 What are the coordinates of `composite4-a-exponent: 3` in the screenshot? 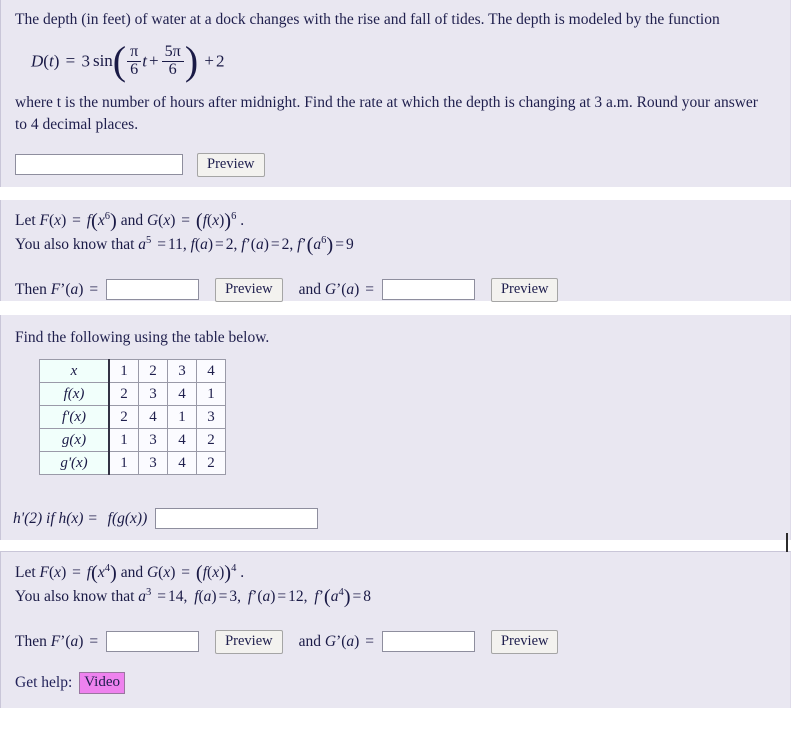 It's located at (149, 592).